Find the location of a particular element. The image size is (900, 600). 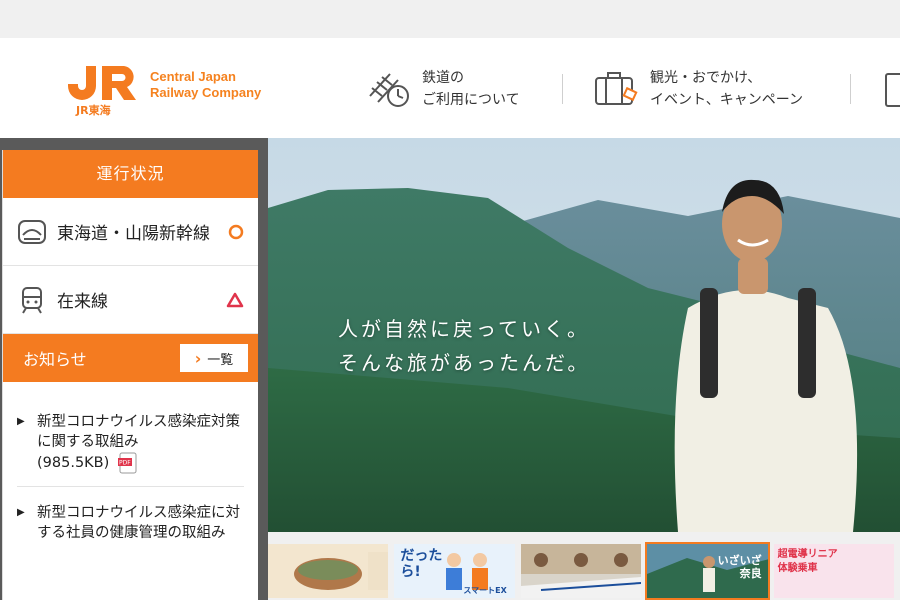

shinkansen-line-name: 東海道・山陽新幹線 is located at coordinates (133, 234).